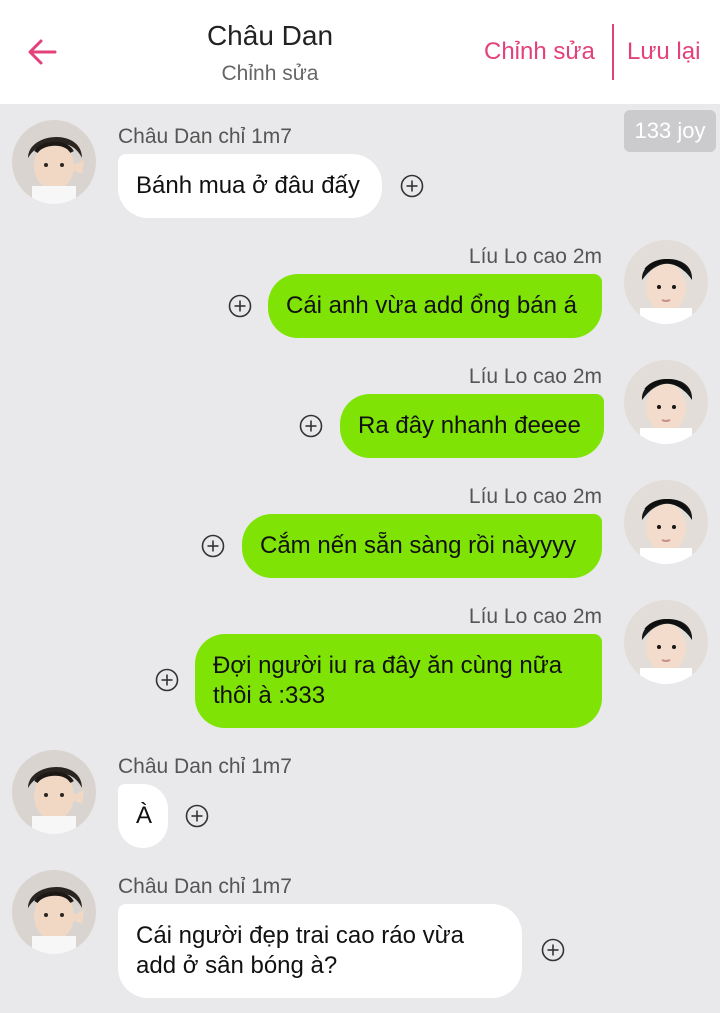 This screenshot has height=1013, width=720. I want to click on save-button: Lưu lại, so click(663, 52).